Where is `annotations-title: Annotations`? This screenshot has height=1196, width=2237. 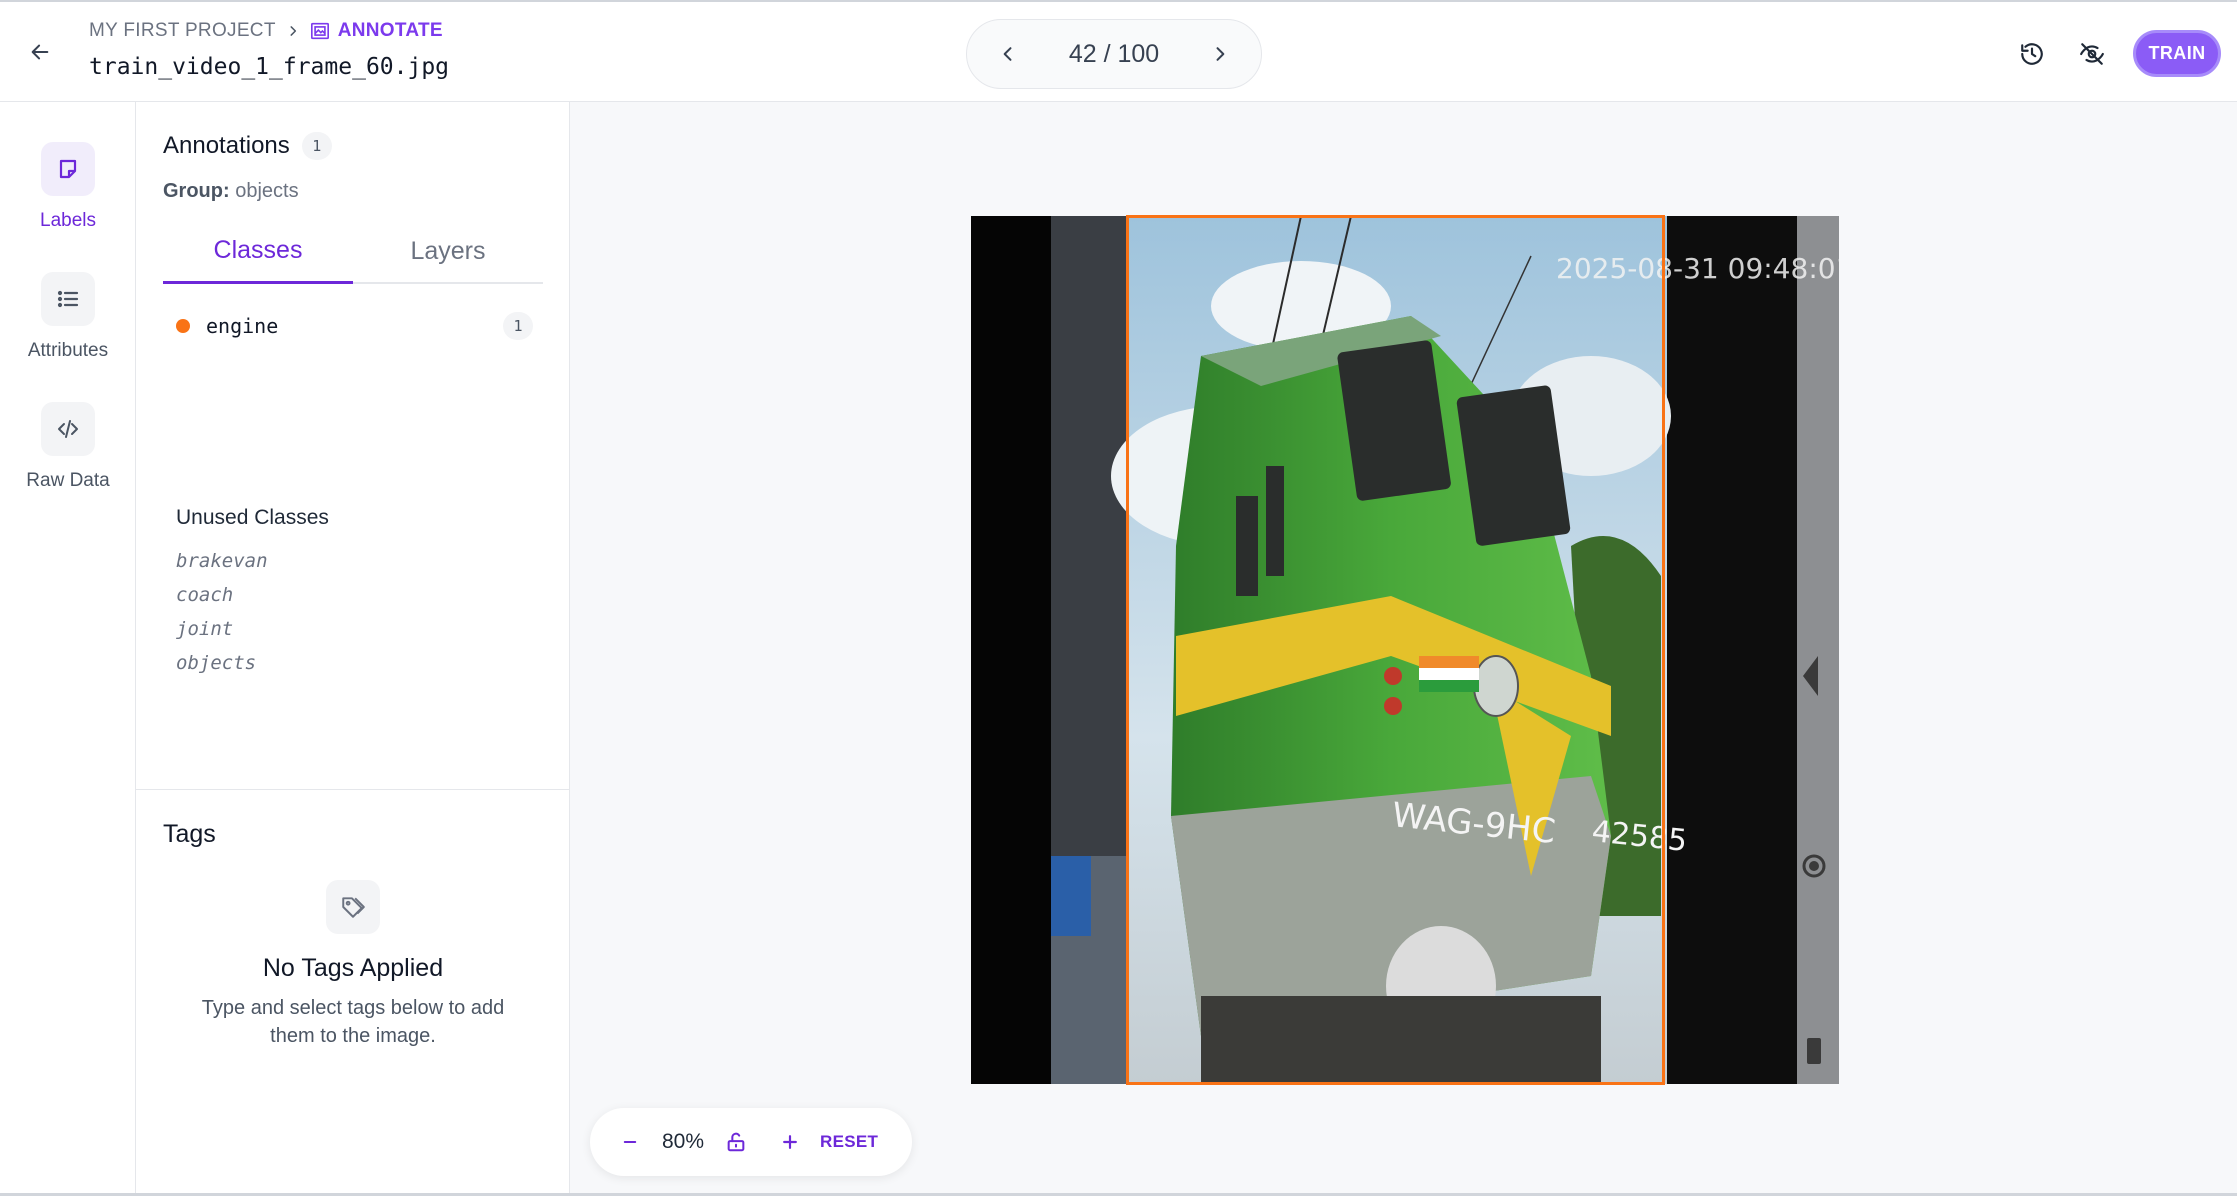 annotations-title: Annotations is located at coordinates (226, 145).